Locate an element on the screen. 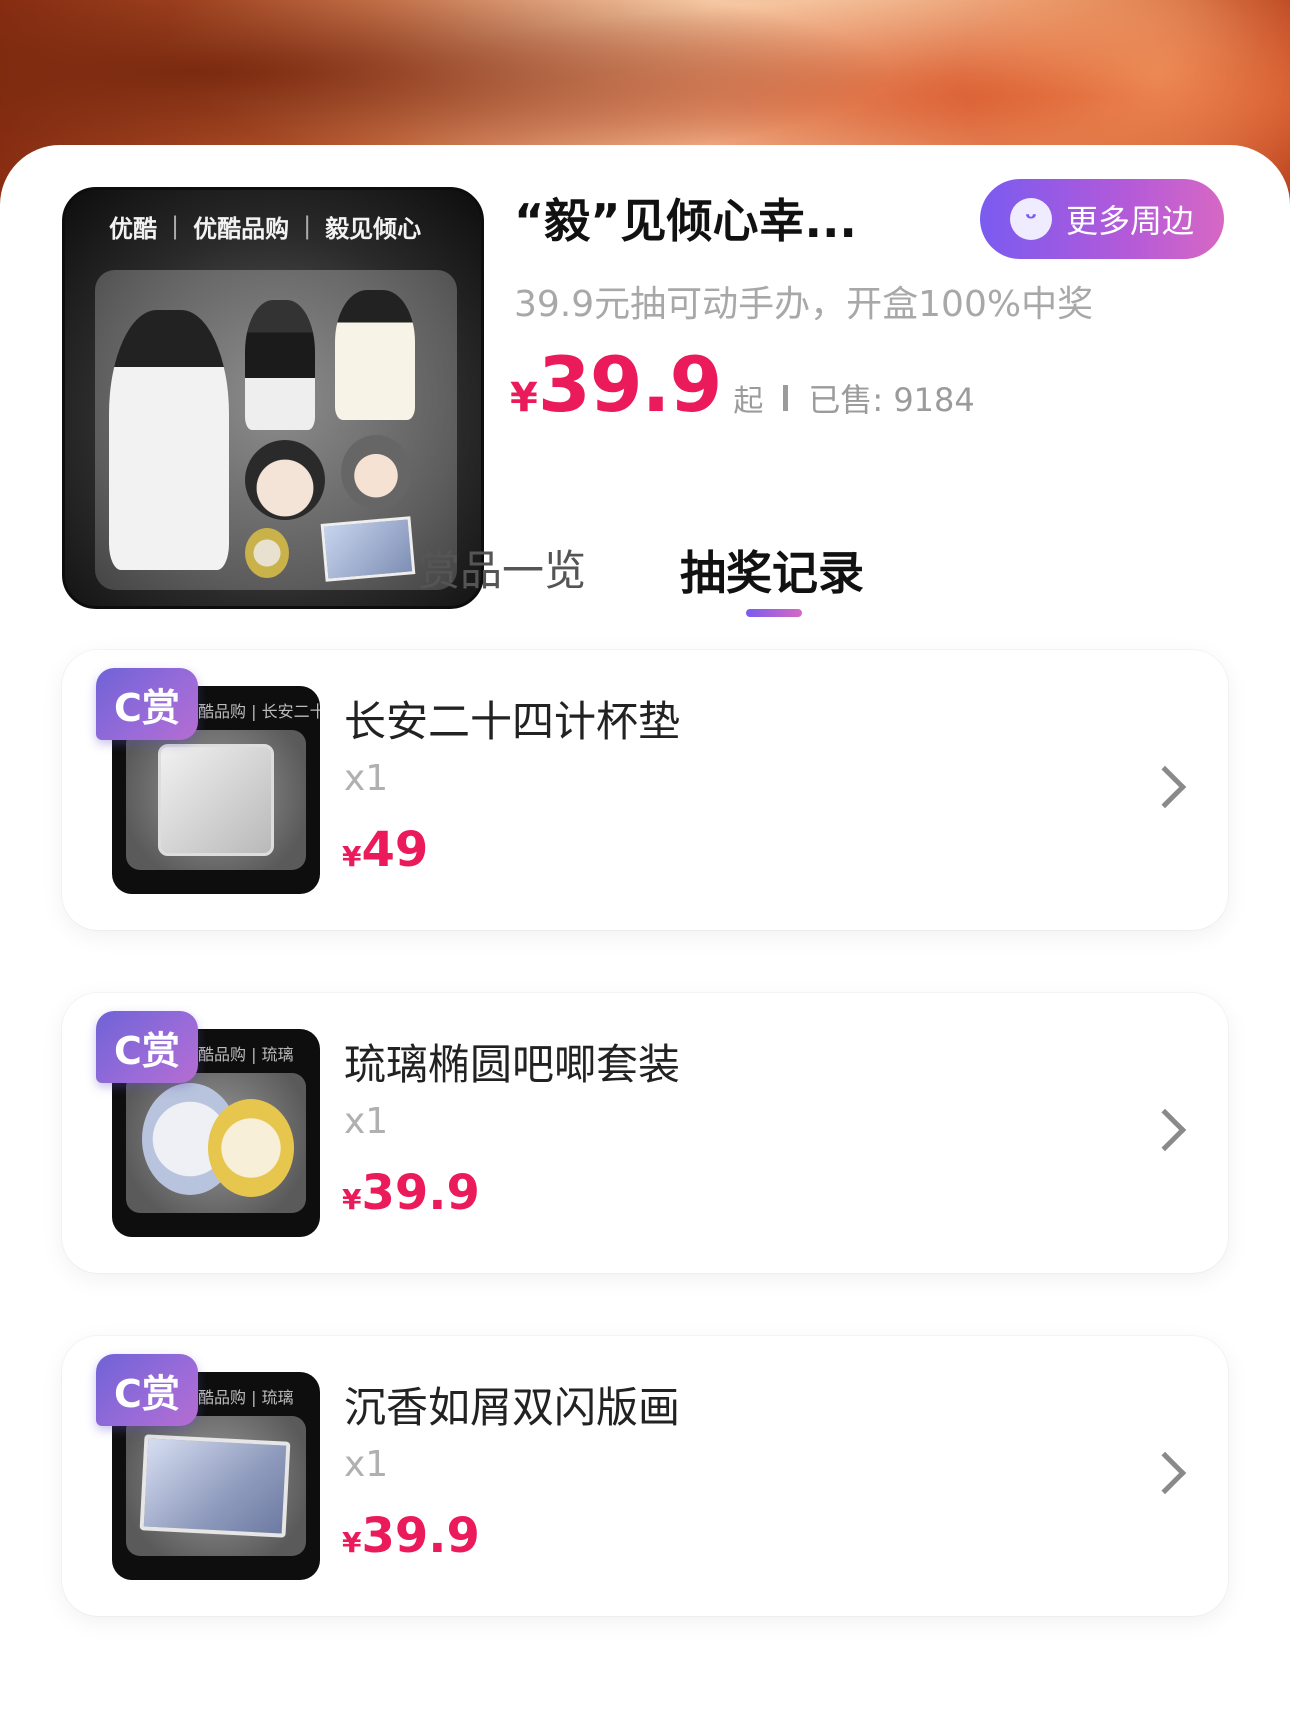 This screenshot has height=1718, width=1290. price-value: 39.9 is located at coordinates (630, 384).